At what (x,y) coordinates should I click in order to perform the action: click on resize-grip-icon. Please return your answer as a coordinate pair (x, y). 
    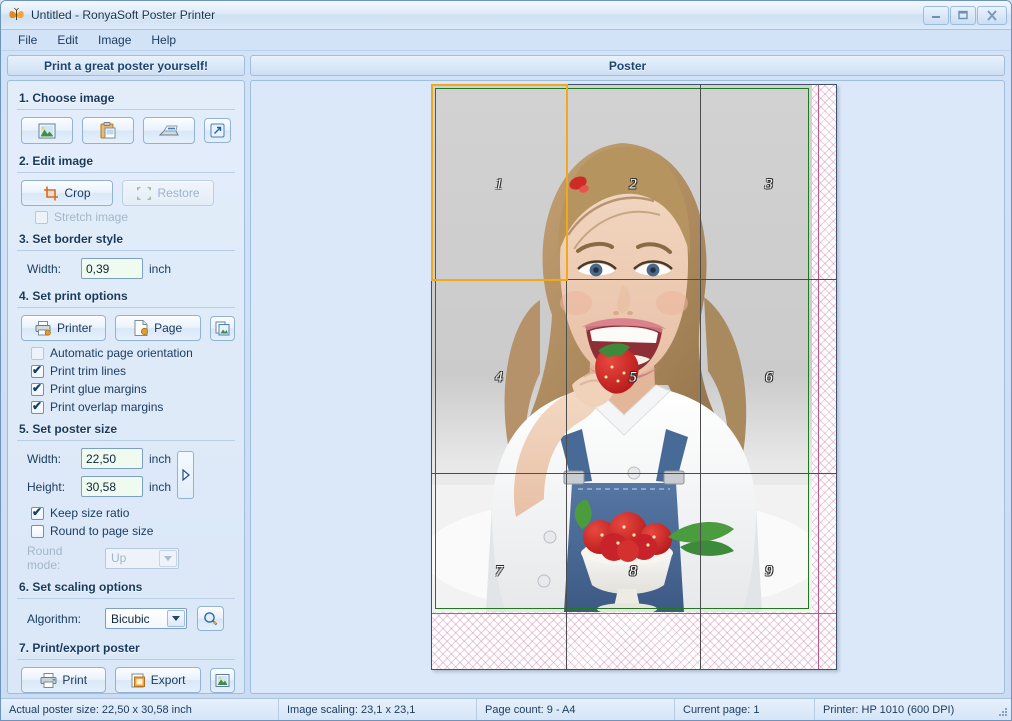
    Looking at the image, I should click on (1002, 711).